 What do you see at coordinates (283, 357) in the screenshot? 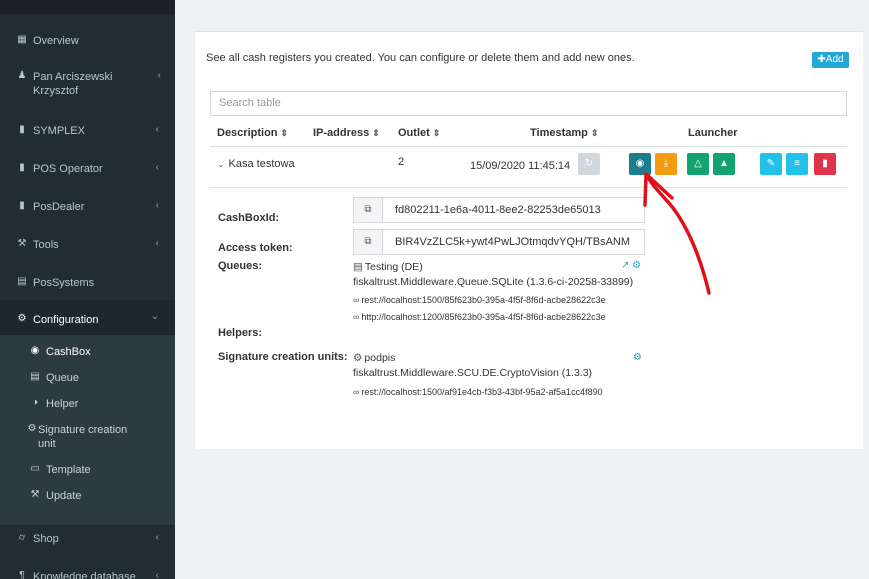
I see `scu-label: Signature creation units:` at bounding box center [283, 357].